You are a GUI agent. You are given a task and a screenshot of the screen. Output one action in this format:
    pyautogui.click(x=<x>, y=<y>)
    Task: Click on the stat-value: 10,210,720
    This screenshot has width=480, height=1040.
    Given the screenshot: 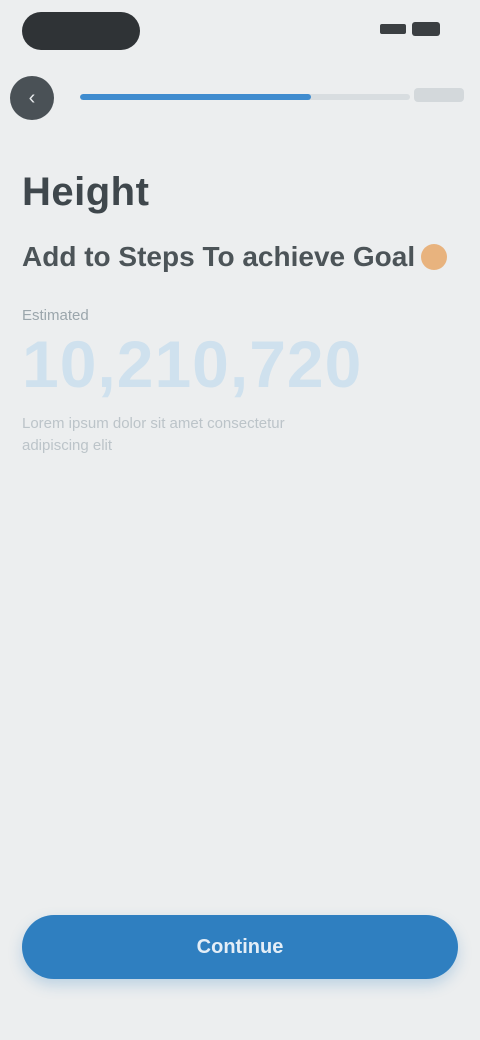 What is the action you would take?
    pyautogui.click(x=192, y=364)
    